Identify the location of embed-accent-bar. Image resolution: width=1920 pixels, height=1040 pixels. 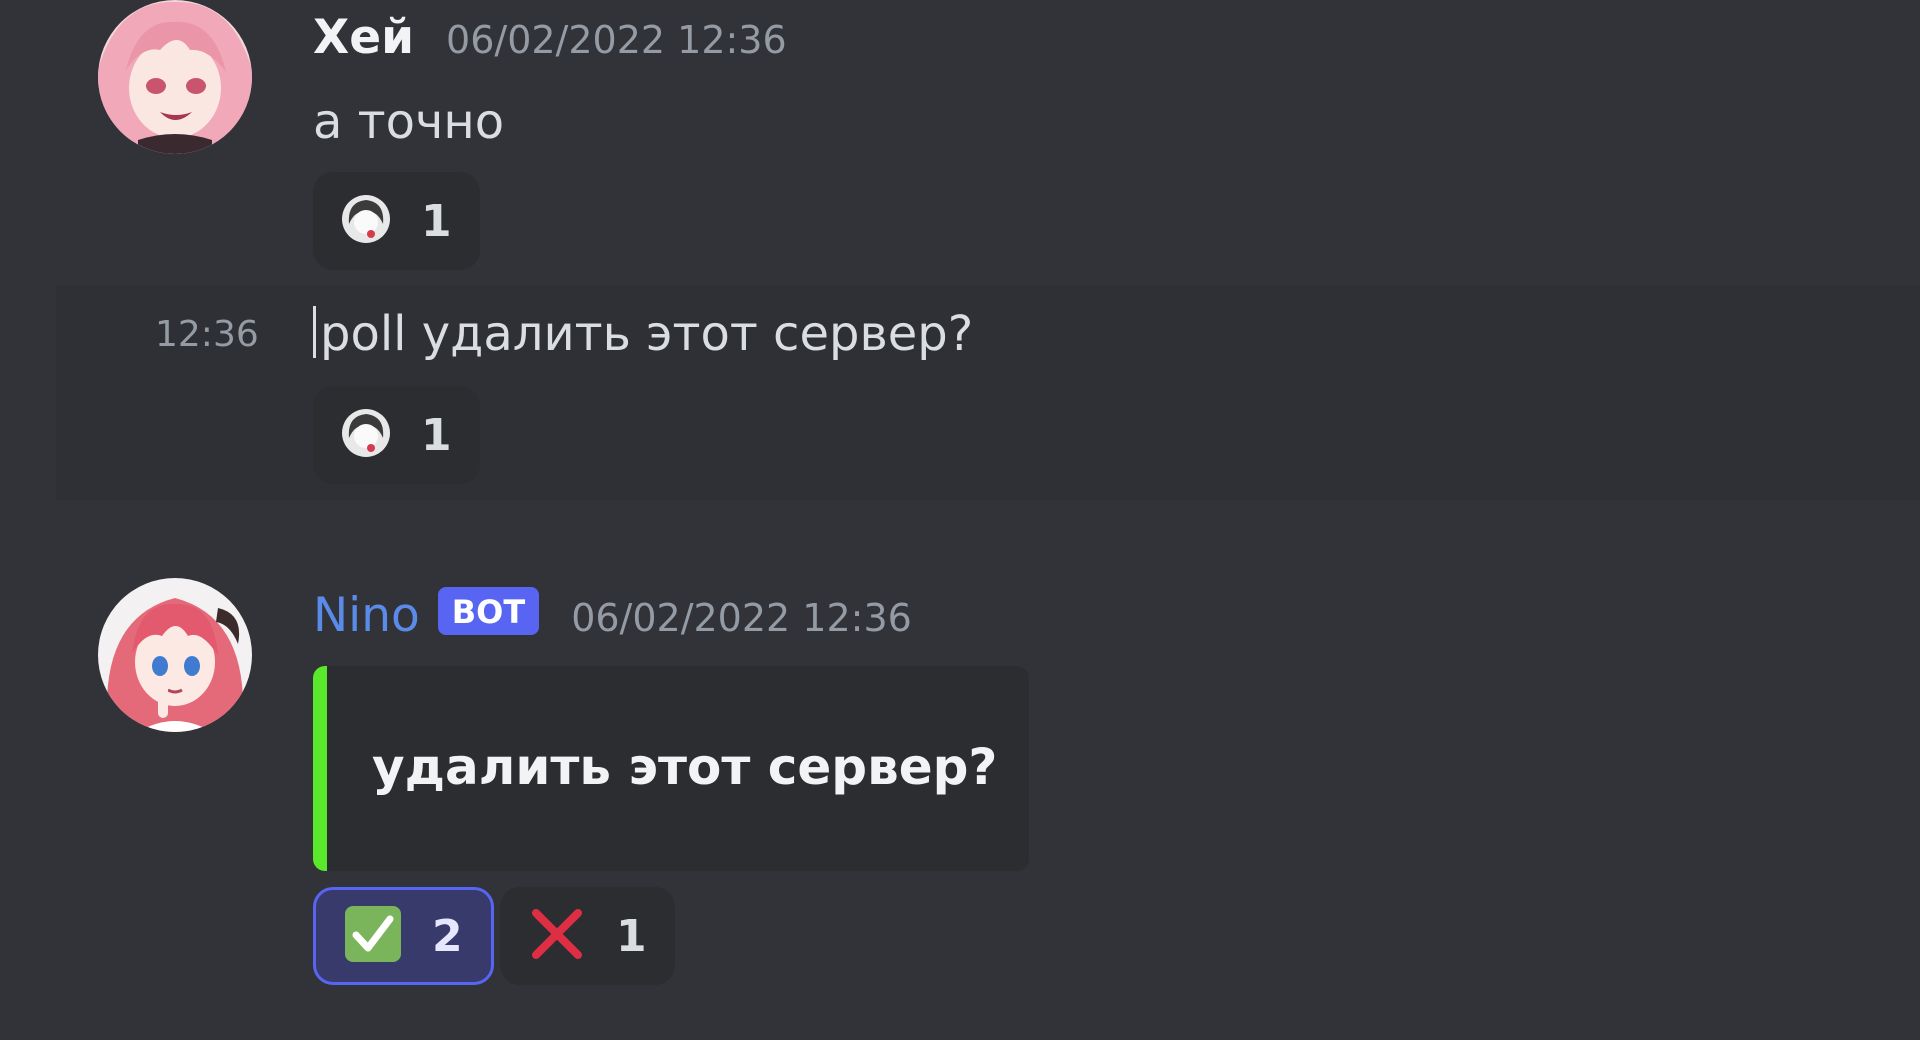
(320, 768).